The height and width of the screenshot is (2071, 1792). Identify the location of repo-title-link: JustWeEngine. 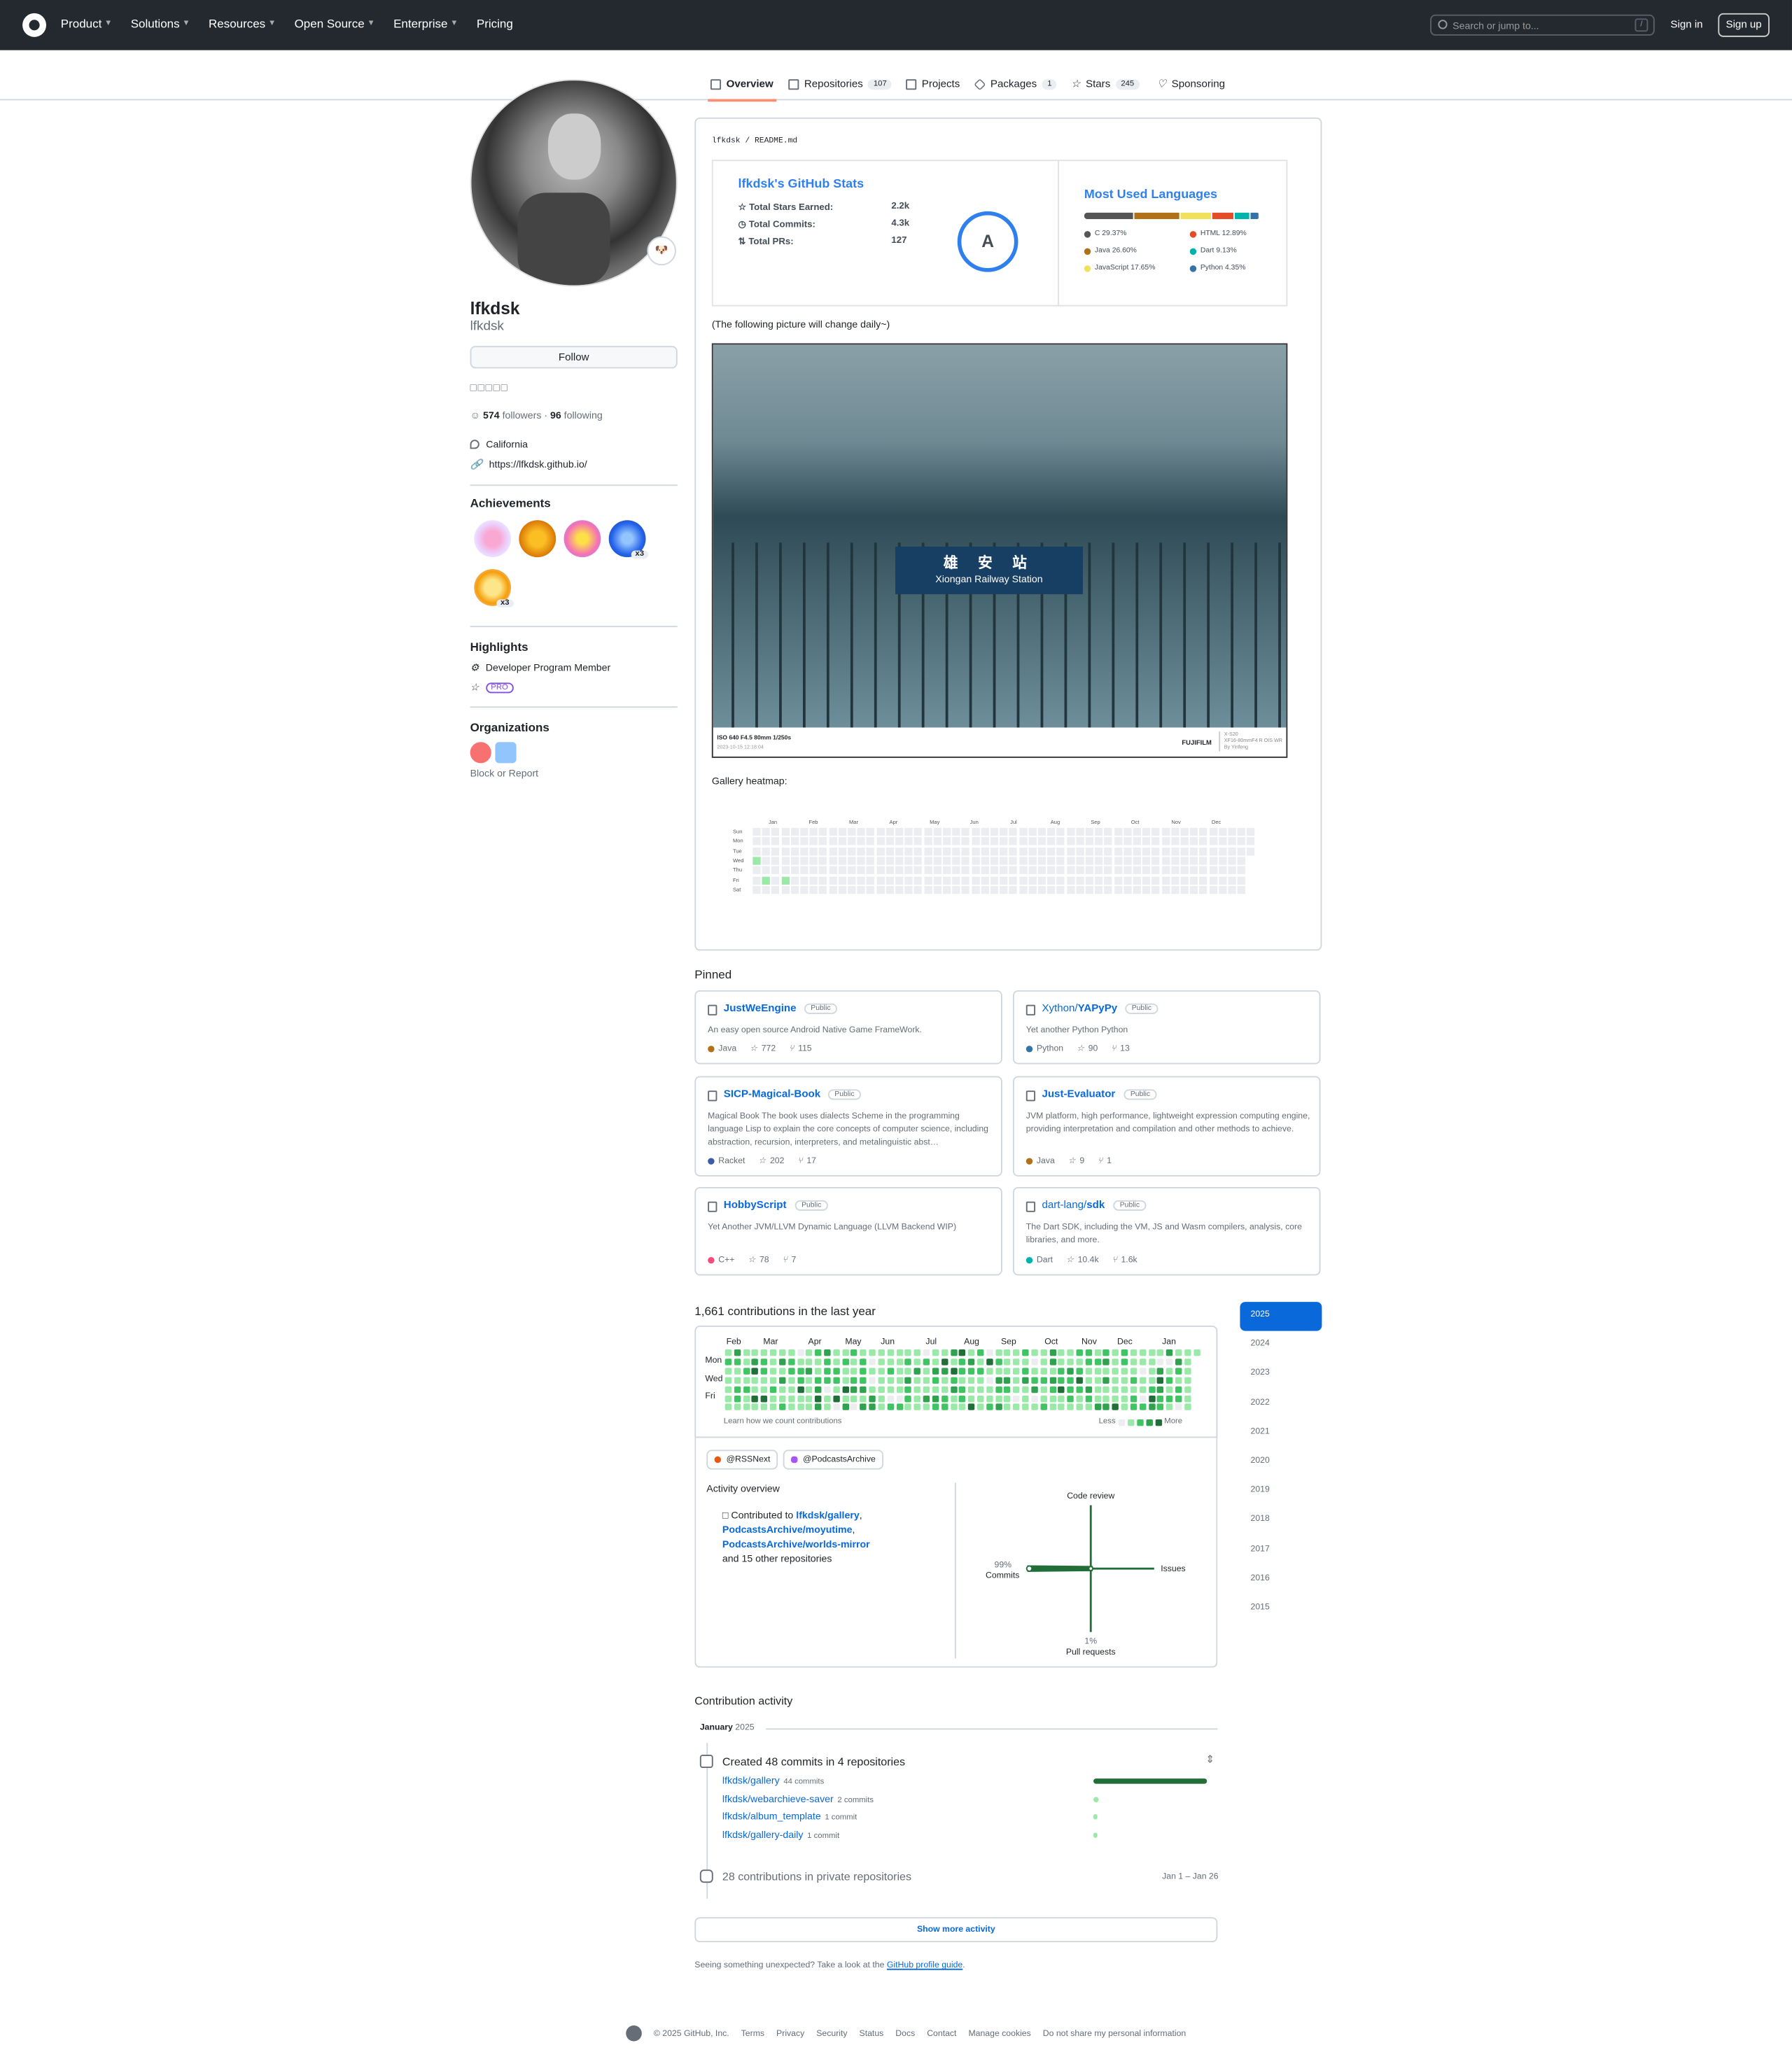
(760, 1008).